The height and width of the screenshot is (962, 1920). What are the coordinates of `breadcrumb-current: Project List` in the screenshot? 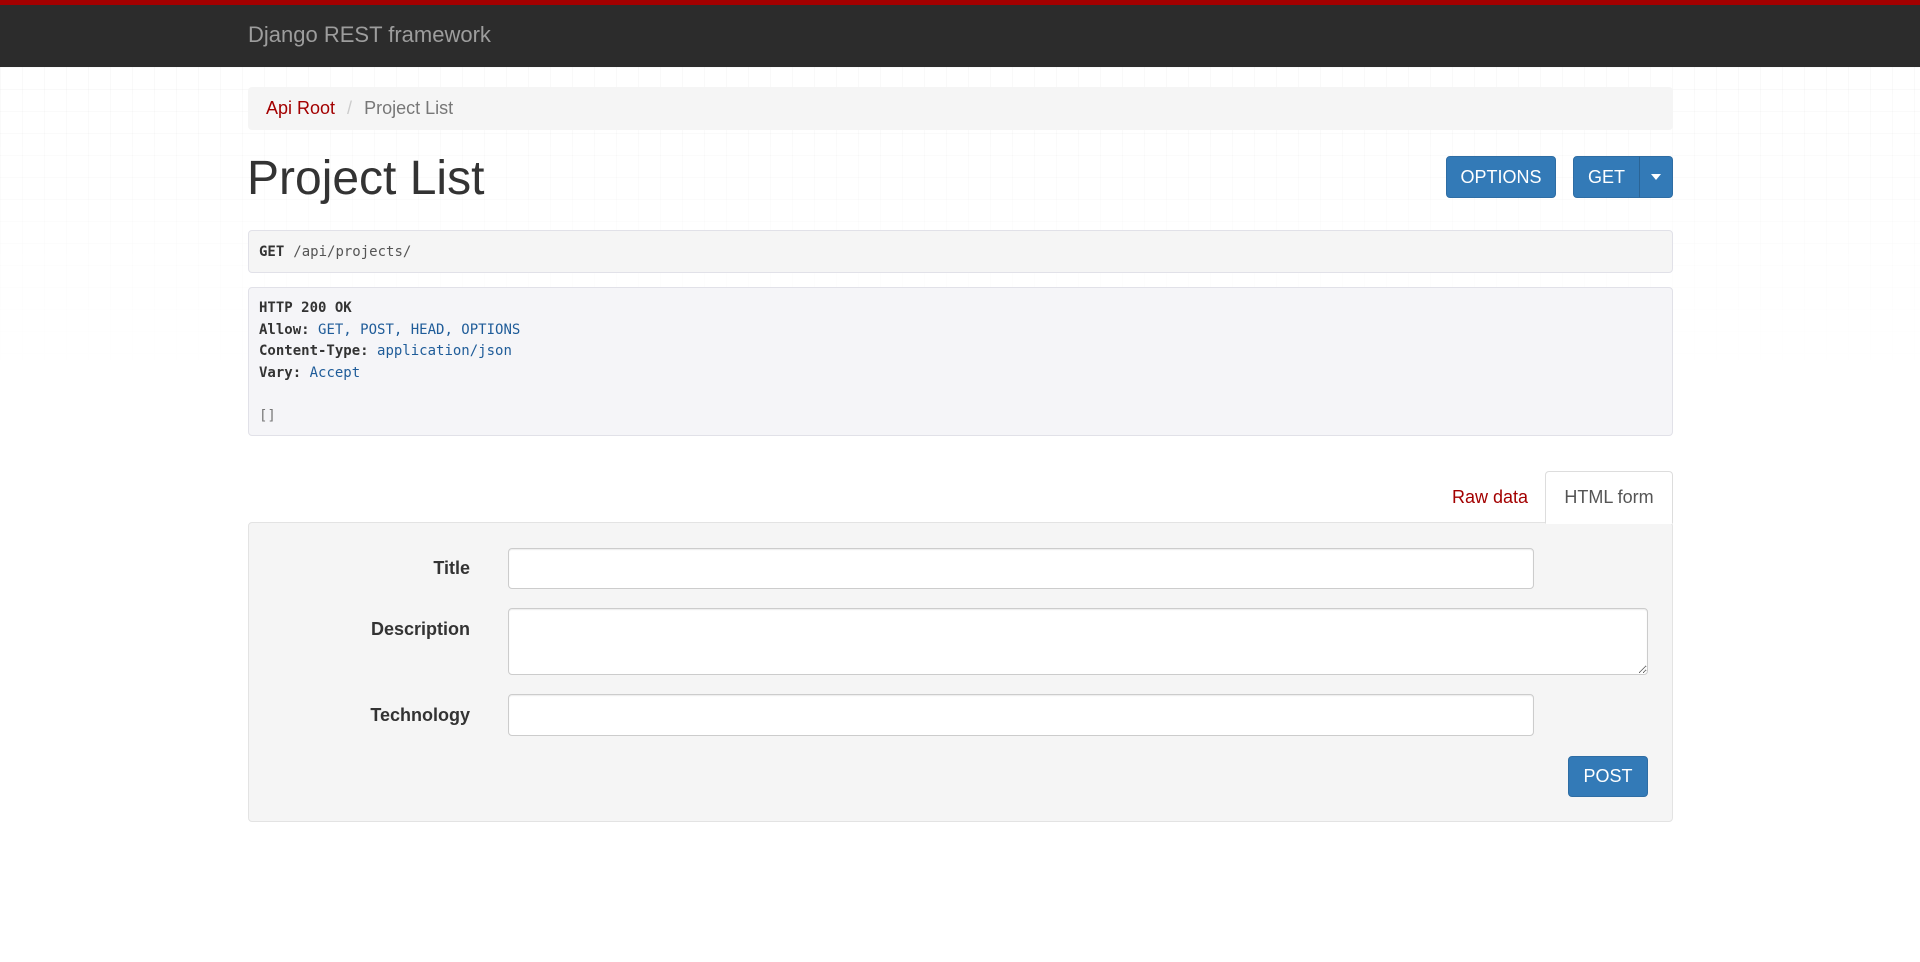 It's located at (409, 108).